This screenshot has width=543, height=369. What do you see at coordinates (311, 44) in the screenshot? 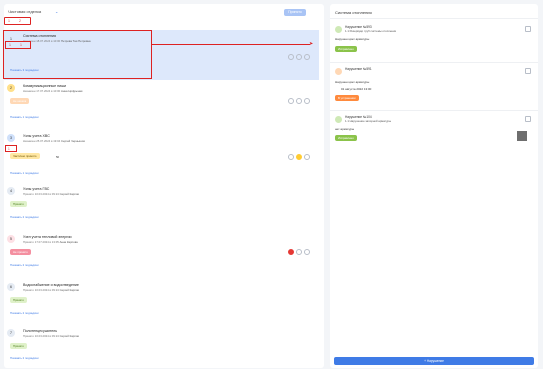
I see `arrow-head-icon: ➤` at bounding box center [311, 44].